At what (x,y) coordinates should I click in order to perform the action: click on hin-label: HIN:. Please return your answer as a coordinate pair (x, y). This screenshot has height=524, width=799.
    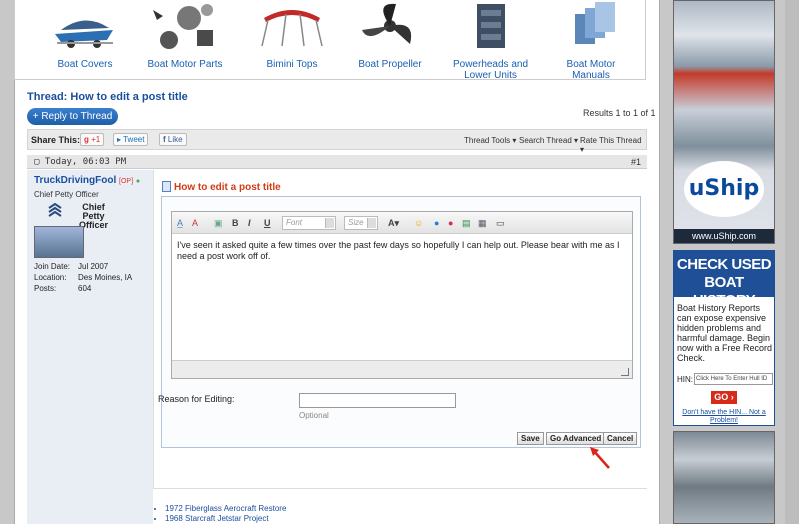
    Looking at the image, I should click on (685, 379).